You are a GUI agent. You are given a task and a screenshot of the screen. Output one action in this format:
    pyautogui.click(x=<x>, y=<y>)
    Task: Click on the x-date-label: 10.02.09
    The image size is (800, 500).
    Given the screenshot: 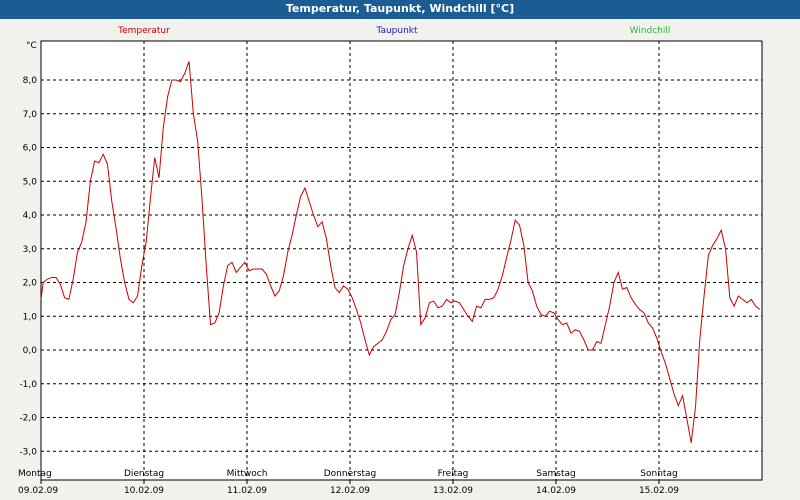 What is the action you would take?
    pyautogui.click(x=144, y=491)
    